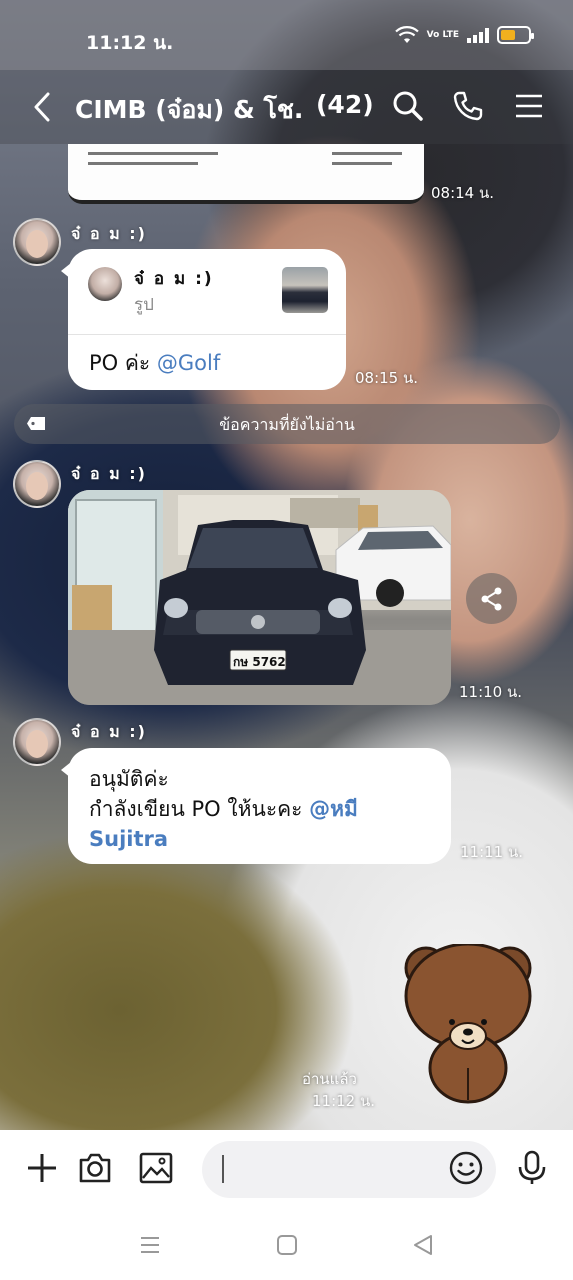  What do you see at coordinates (345, 104) in the screenshot?
I see `member-count: (42)` at bounding box center [345, 104].